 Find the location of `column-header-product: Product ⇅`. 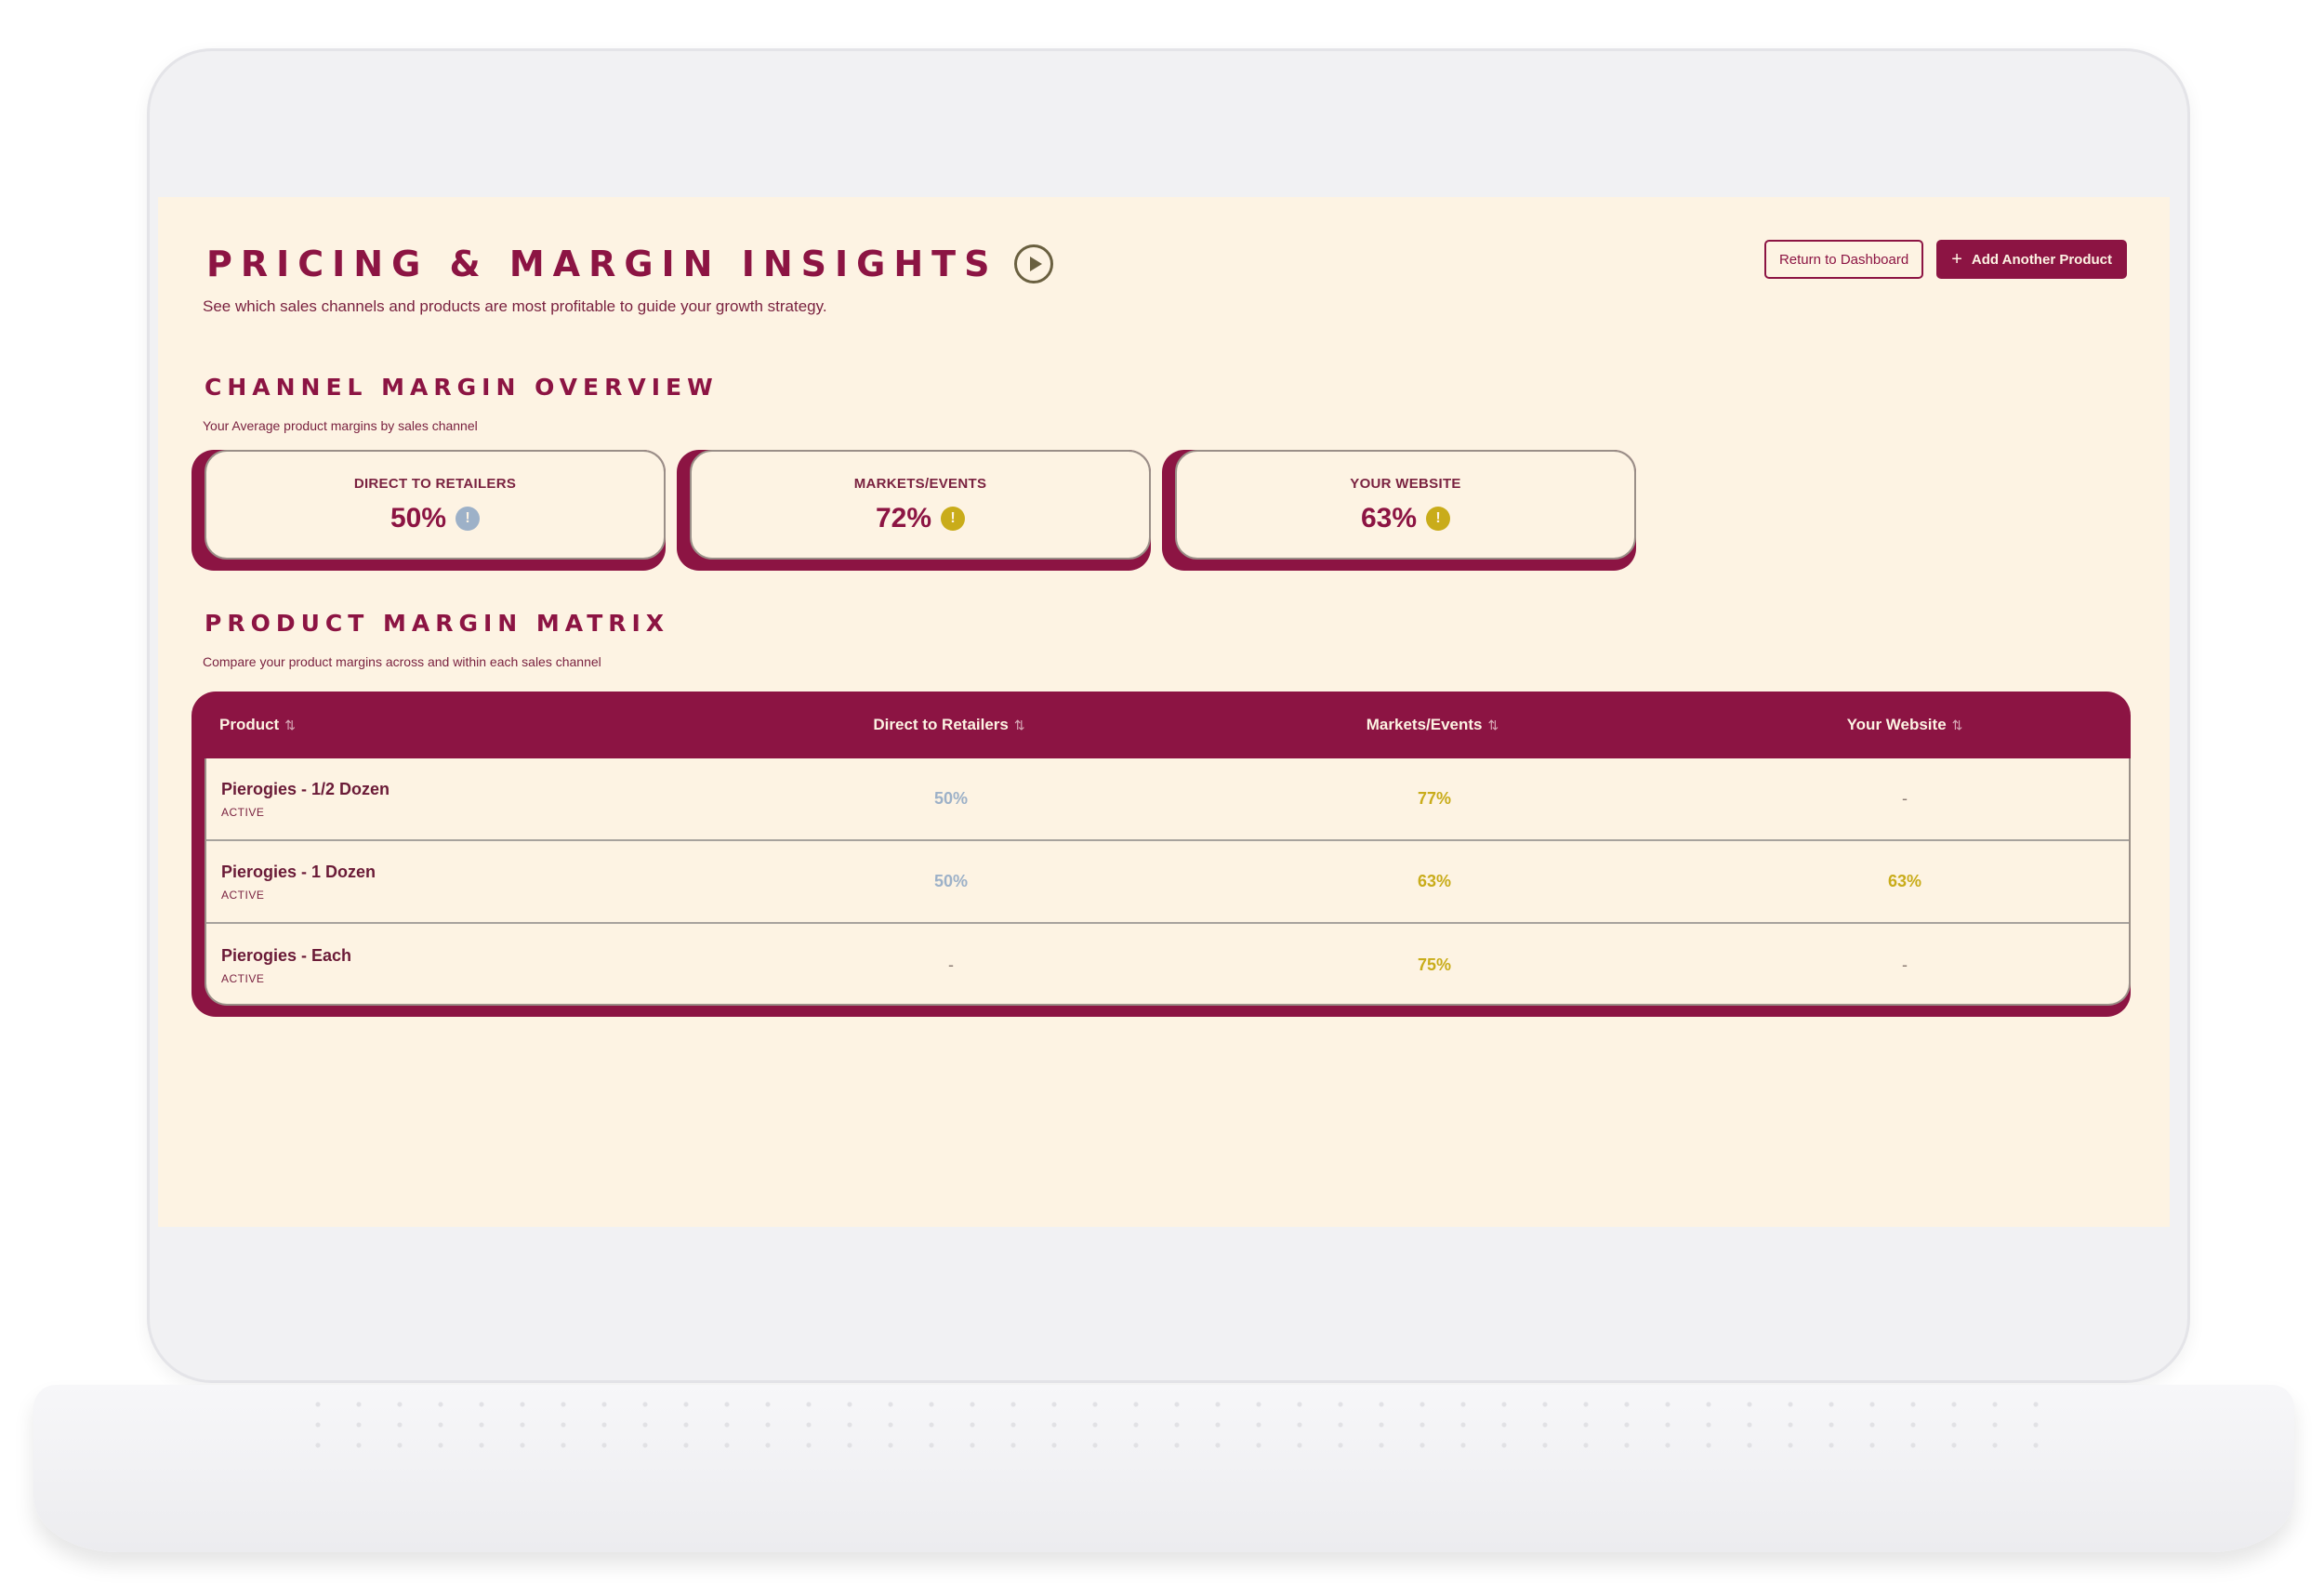

column-header-product: Product ⇅ is located at coordinates (451, 725).